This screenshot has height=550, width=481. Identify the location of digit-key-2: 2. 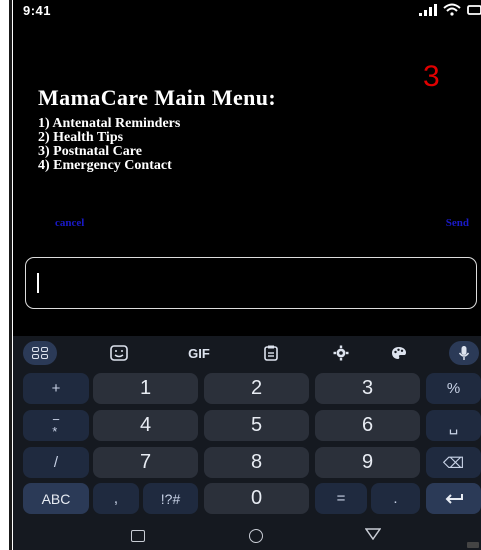
(256, 388).